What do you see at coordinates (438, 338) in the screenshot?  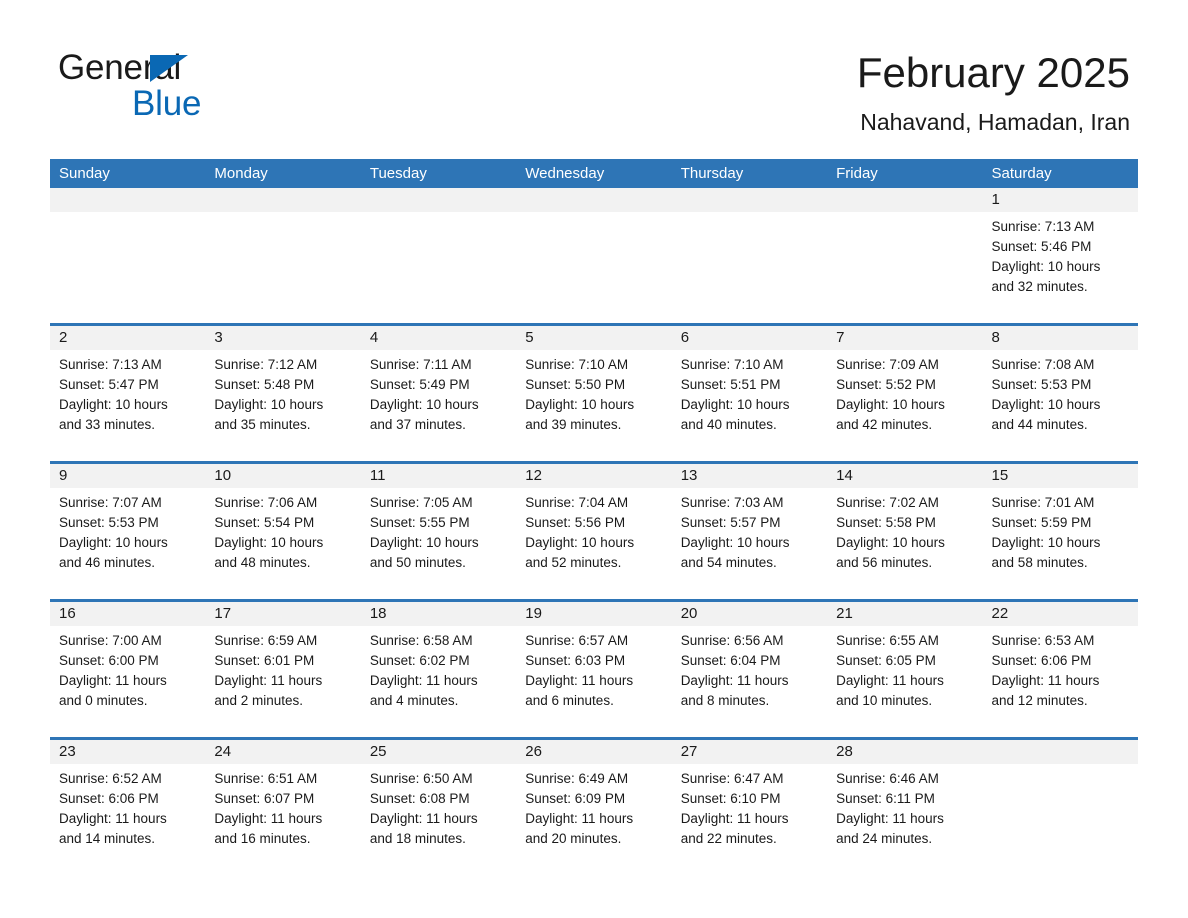 I see `day-number: 4` at bounding box center [438, 338].